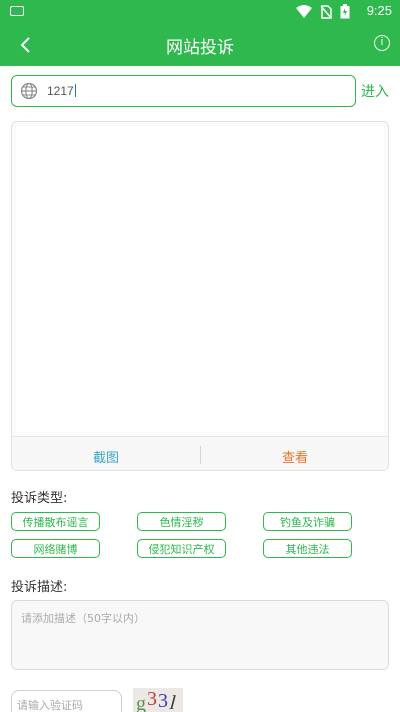  Describe the element at coordinates (55, 521) in the screenshot. I see `complaint-option-rumors: 传播散布谣言` at that location.